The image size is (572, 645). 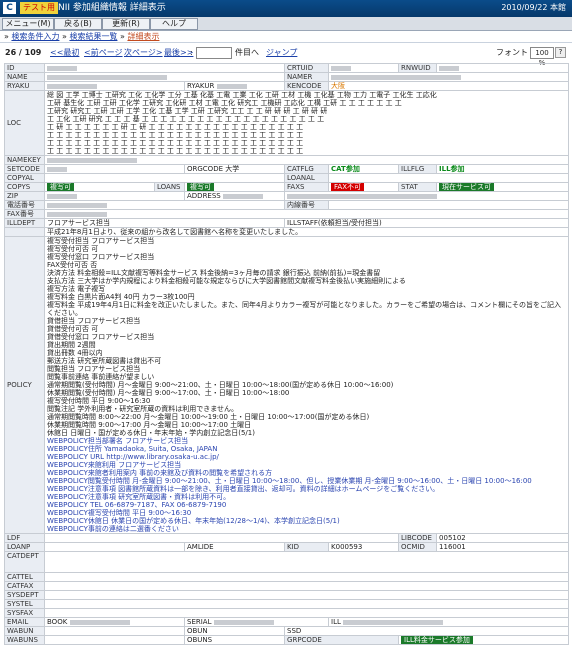 I want to click on grpcode-badge: ILL料金サービス参加, so click(x=437, y=640).